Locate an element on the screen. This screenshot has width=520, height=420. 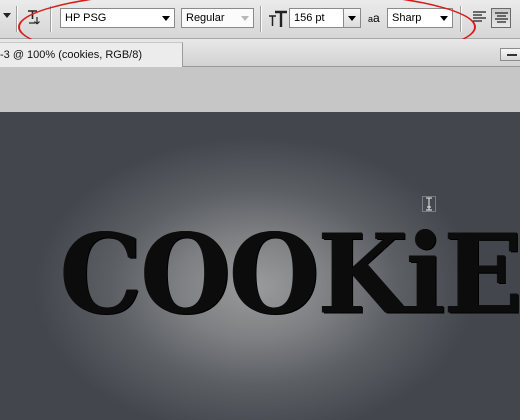
antialias-select: Sharp is located at coordinates (420, 18).